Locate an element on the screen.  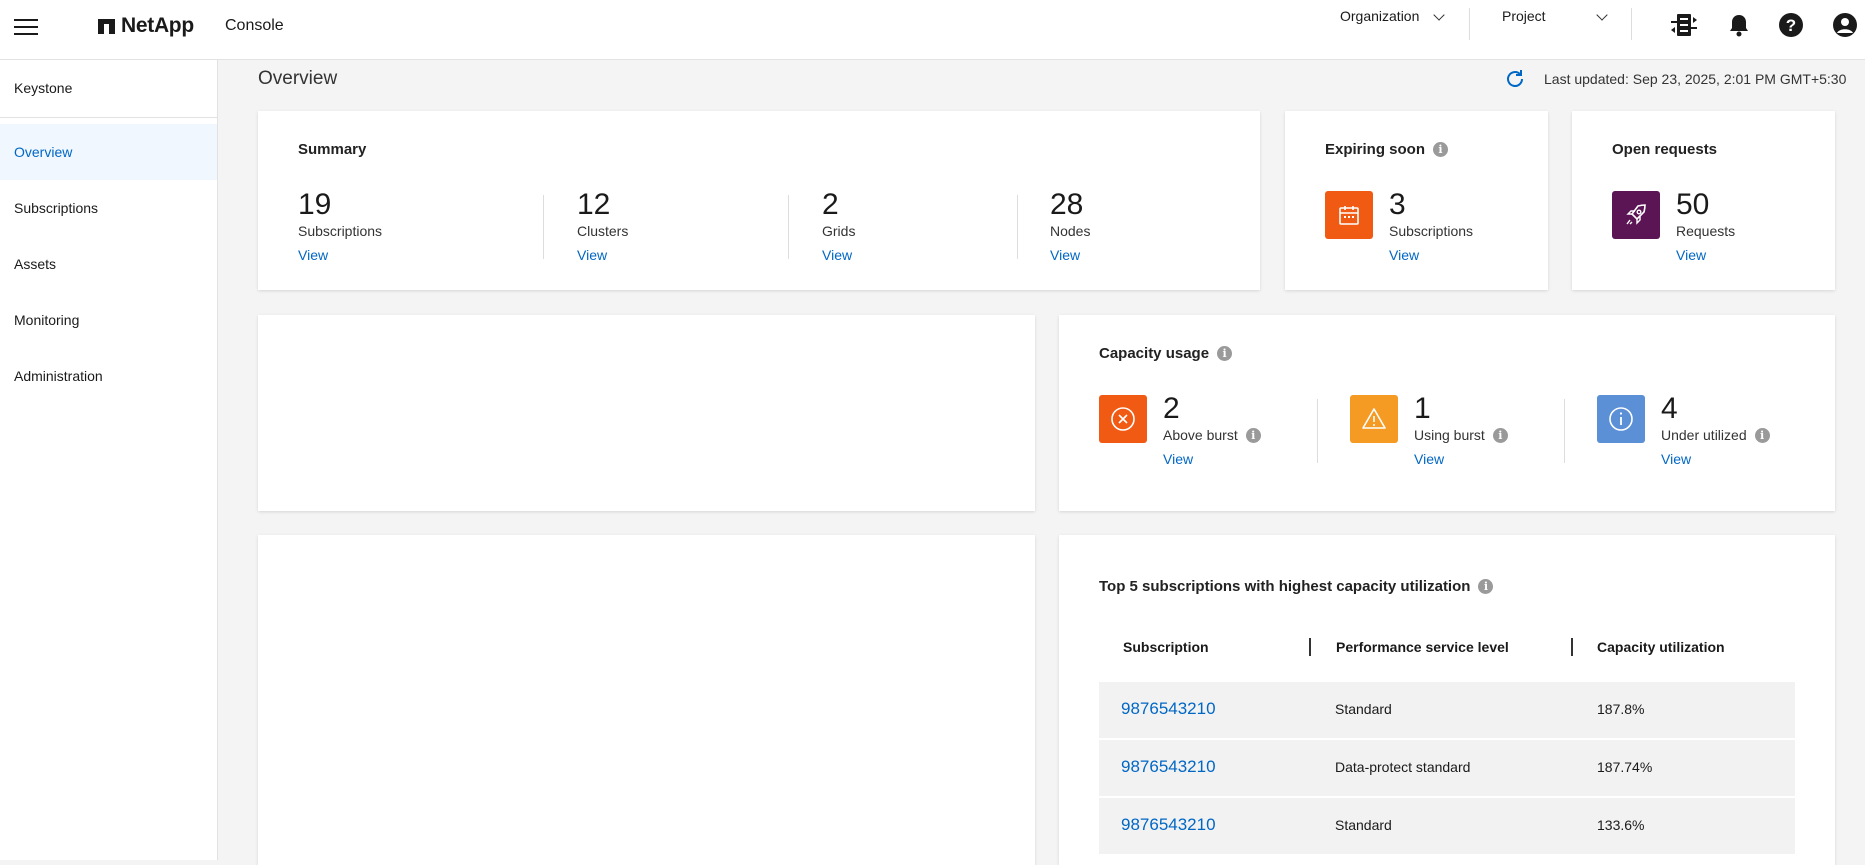
netapp-logo-mark-icon is located at coordinates (106, 26).